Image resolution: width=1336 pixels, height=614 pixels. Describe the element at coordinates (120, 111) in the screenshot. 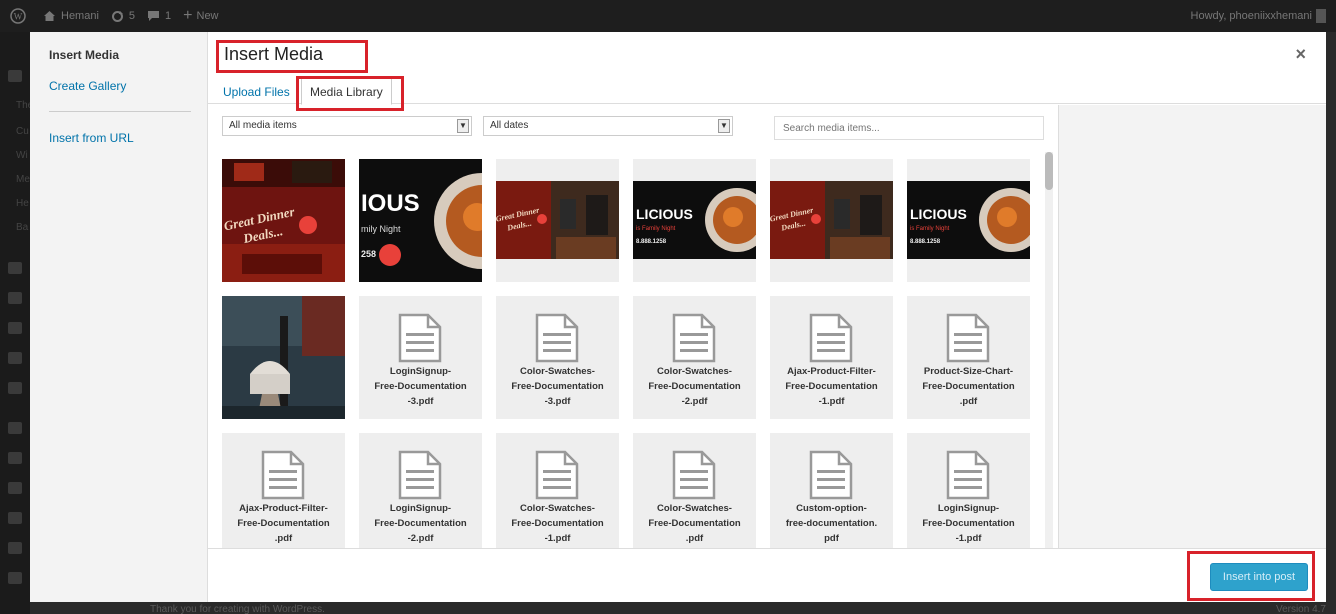

I see `sidebar-separator` at that location.